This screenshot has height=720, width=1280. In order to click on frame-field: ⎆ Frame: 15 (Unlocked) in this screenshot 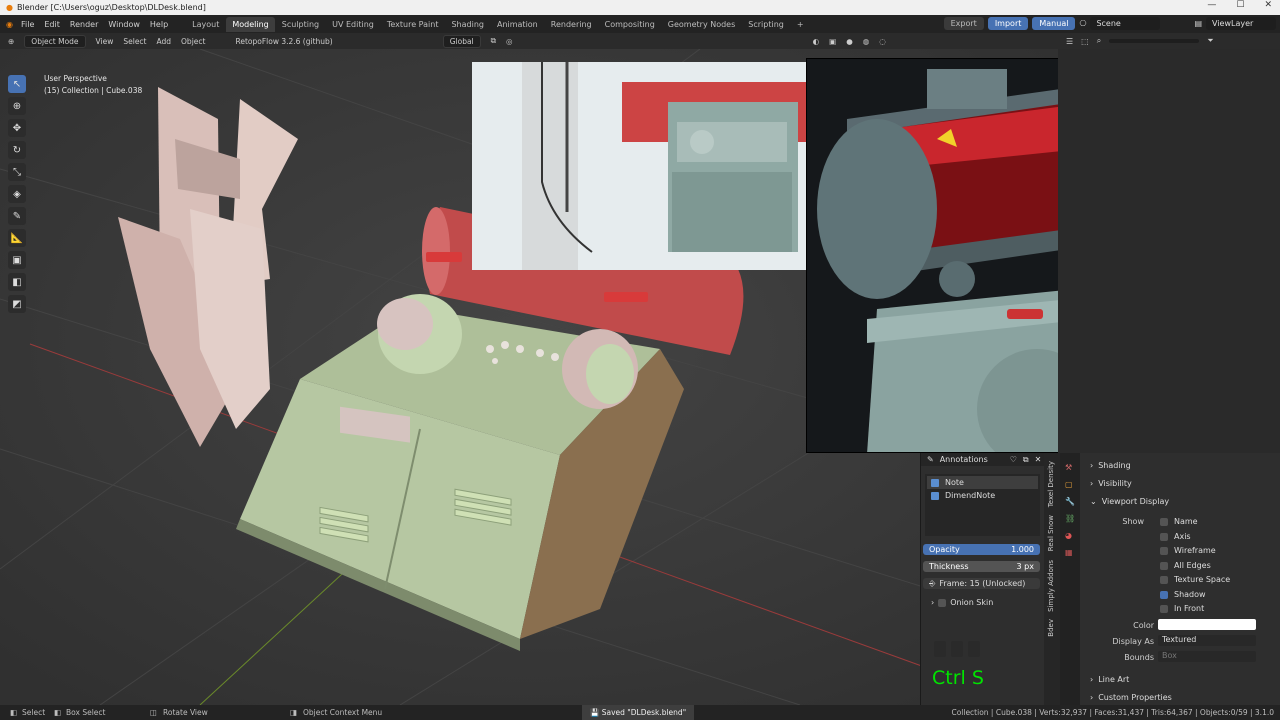, I will do `click(981, 583)`.